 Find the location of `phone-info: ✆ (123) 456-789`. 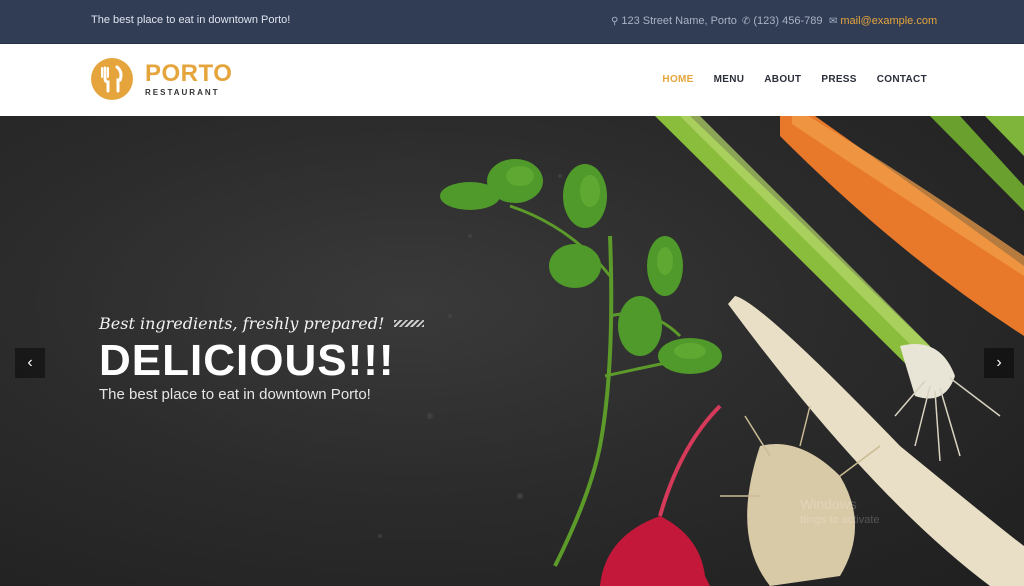

phone-info: ✆ (123) 456-789 is located at coordinates (782, 21).